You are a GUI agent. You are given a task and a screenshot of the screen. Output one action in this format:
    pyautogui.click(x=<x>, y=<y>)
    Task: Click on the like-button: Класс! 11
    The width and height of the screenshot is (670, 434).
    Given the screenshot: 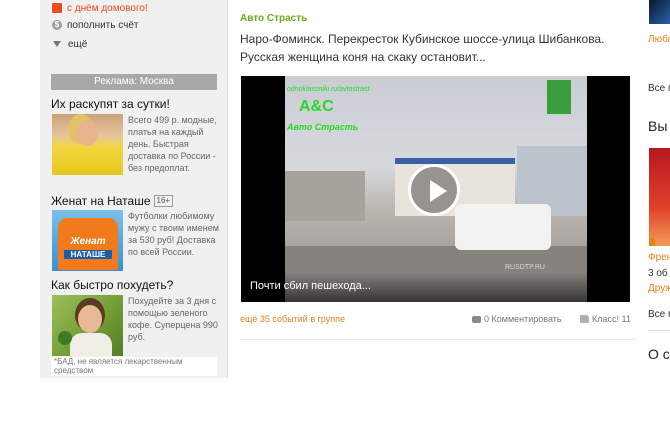 What is the action you would take?
    pyautogui.click(x=605, y=319)
    